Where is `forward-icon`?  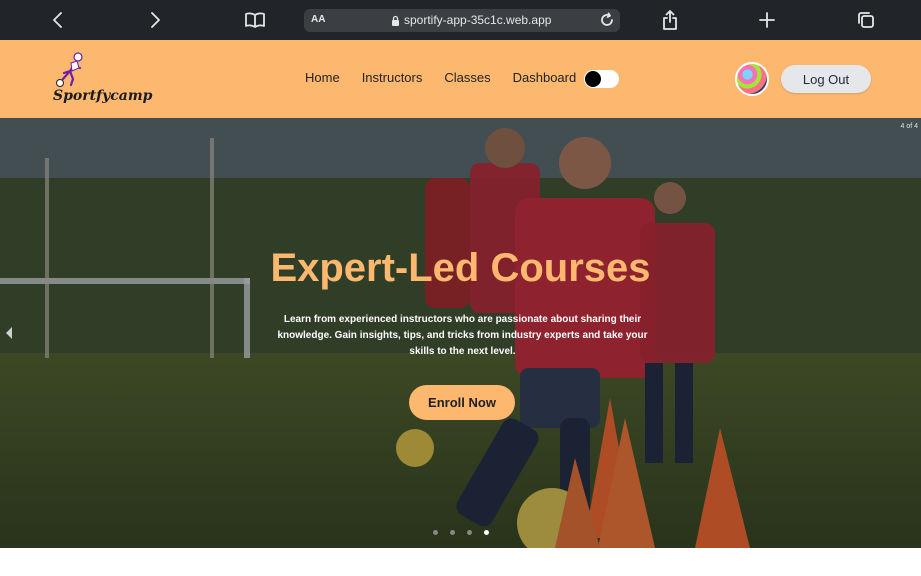
forward-icon is located at coordinates (155, 20).